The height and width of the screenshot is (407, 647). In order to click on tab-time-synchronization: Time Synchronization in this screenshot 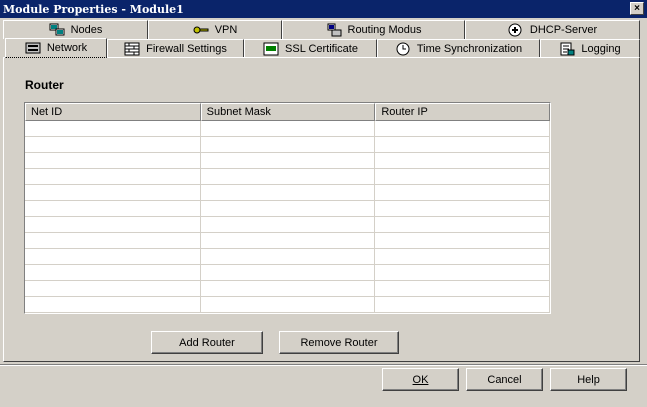, I will do `click(458, 48)`.